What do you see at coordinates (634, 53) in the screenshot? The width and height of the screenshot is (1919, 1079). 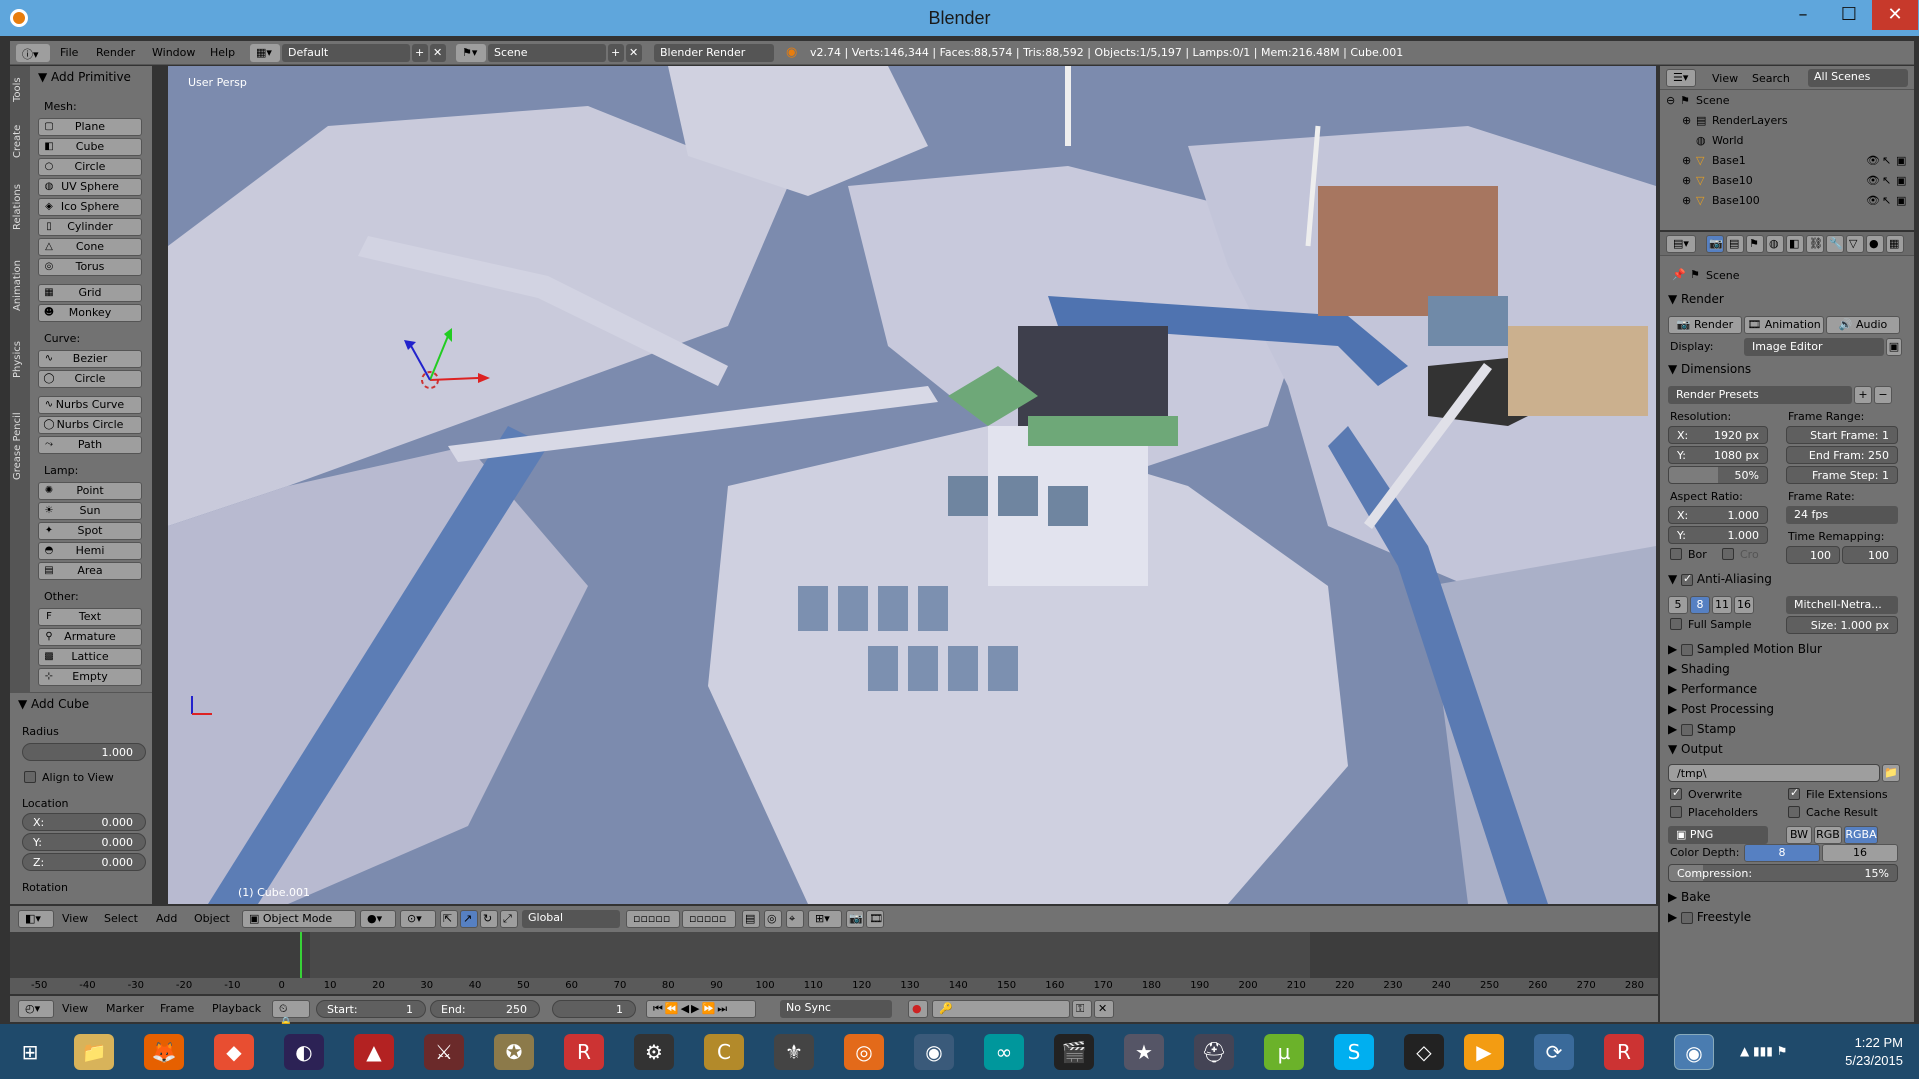 I see `scene-remove-button: ✕` at bounding box center [634, 53].